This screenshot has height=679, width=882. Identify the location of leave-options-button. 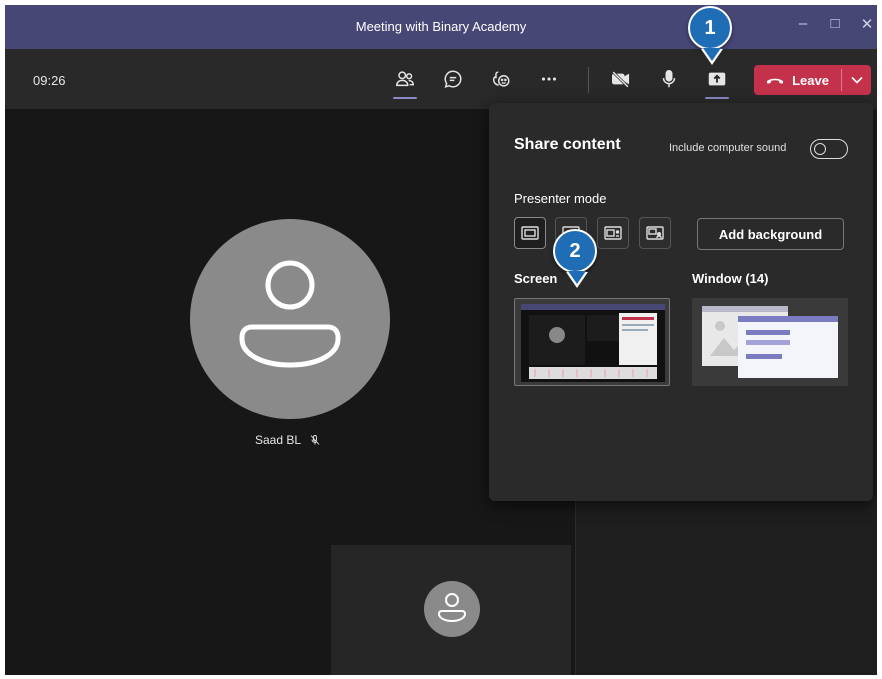
(856, 80).